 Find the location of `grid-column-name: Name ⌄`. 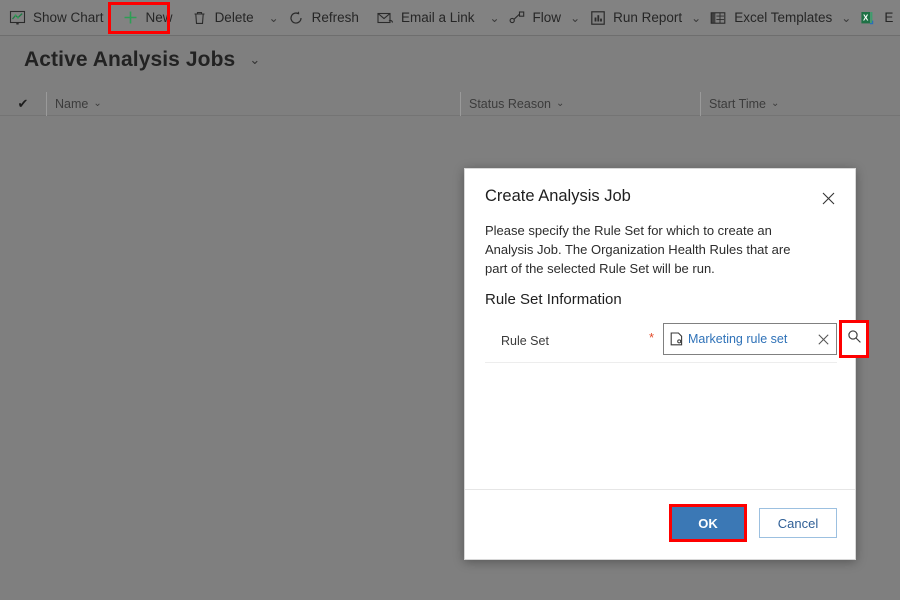

grid-column-name: Name ⌄ is located at coordinates (253, 103).